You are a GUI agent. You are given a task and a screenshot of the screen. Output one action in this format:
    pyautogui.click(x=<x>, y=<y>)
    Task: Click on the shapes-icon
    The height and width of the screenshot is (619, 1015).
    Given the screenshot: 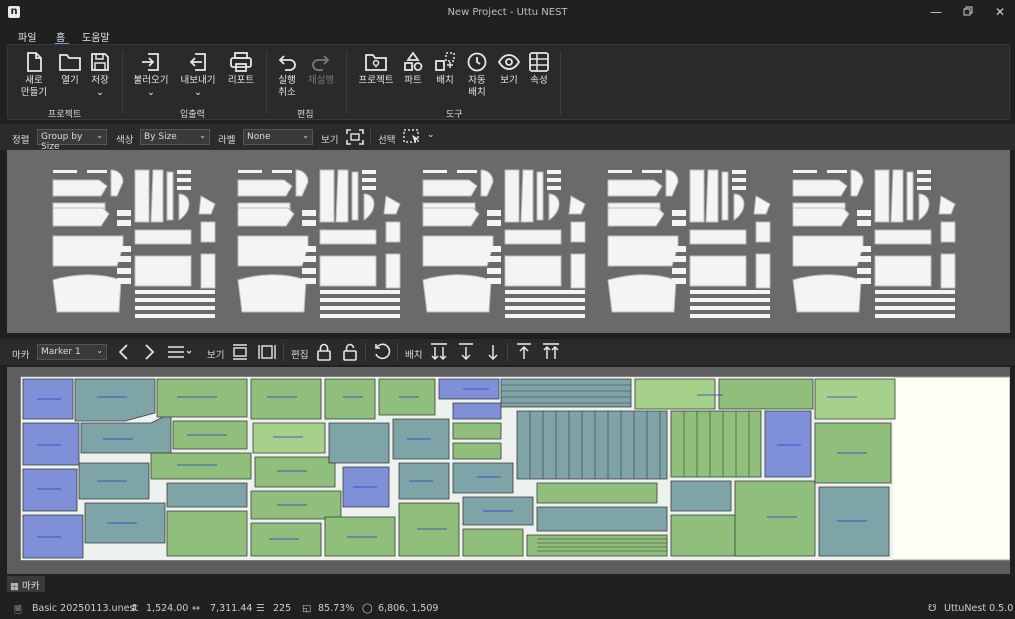 What is the action you would take?
    pyautogui.click(x=413, y=61)
    